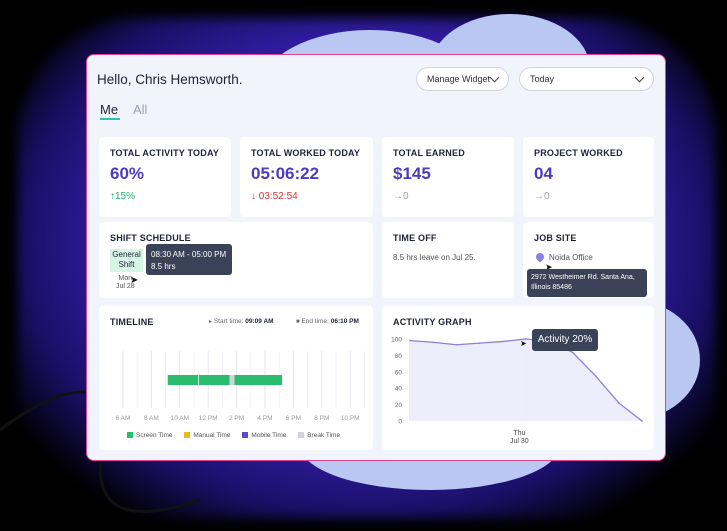  Describe the element at coordinates (588, 177) in the screenshot. I see `project-worked-tile: PROJECT WORKED 04 →0` at that location.